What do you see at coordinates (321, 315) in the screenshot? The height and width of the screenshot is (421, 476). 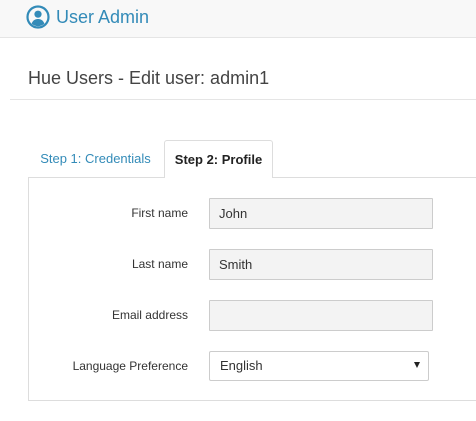 I see `email-input` at bounding box center [321, 315].